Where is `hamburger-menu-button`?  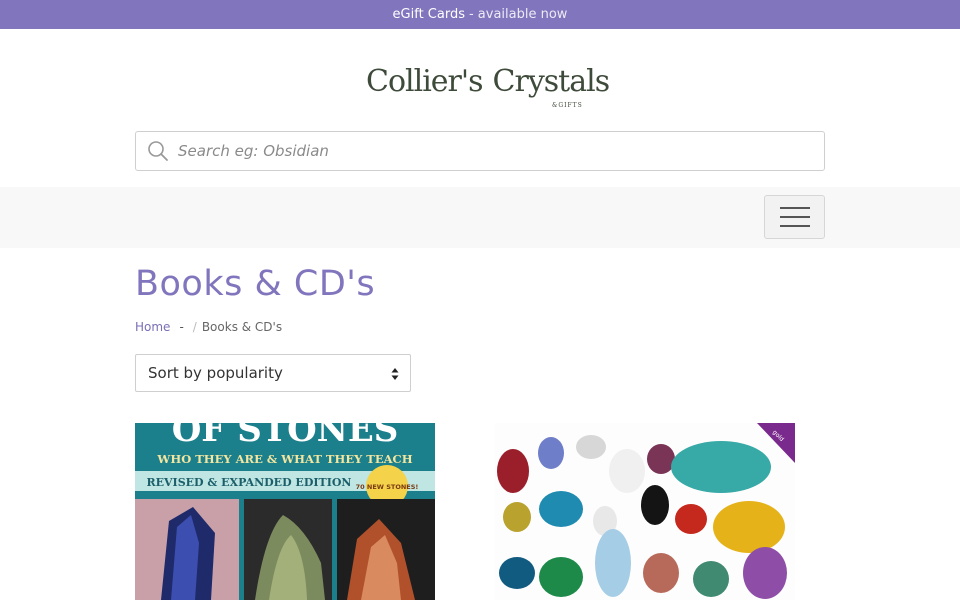
hamburger-menu-button is located at coordinates (794, 217).